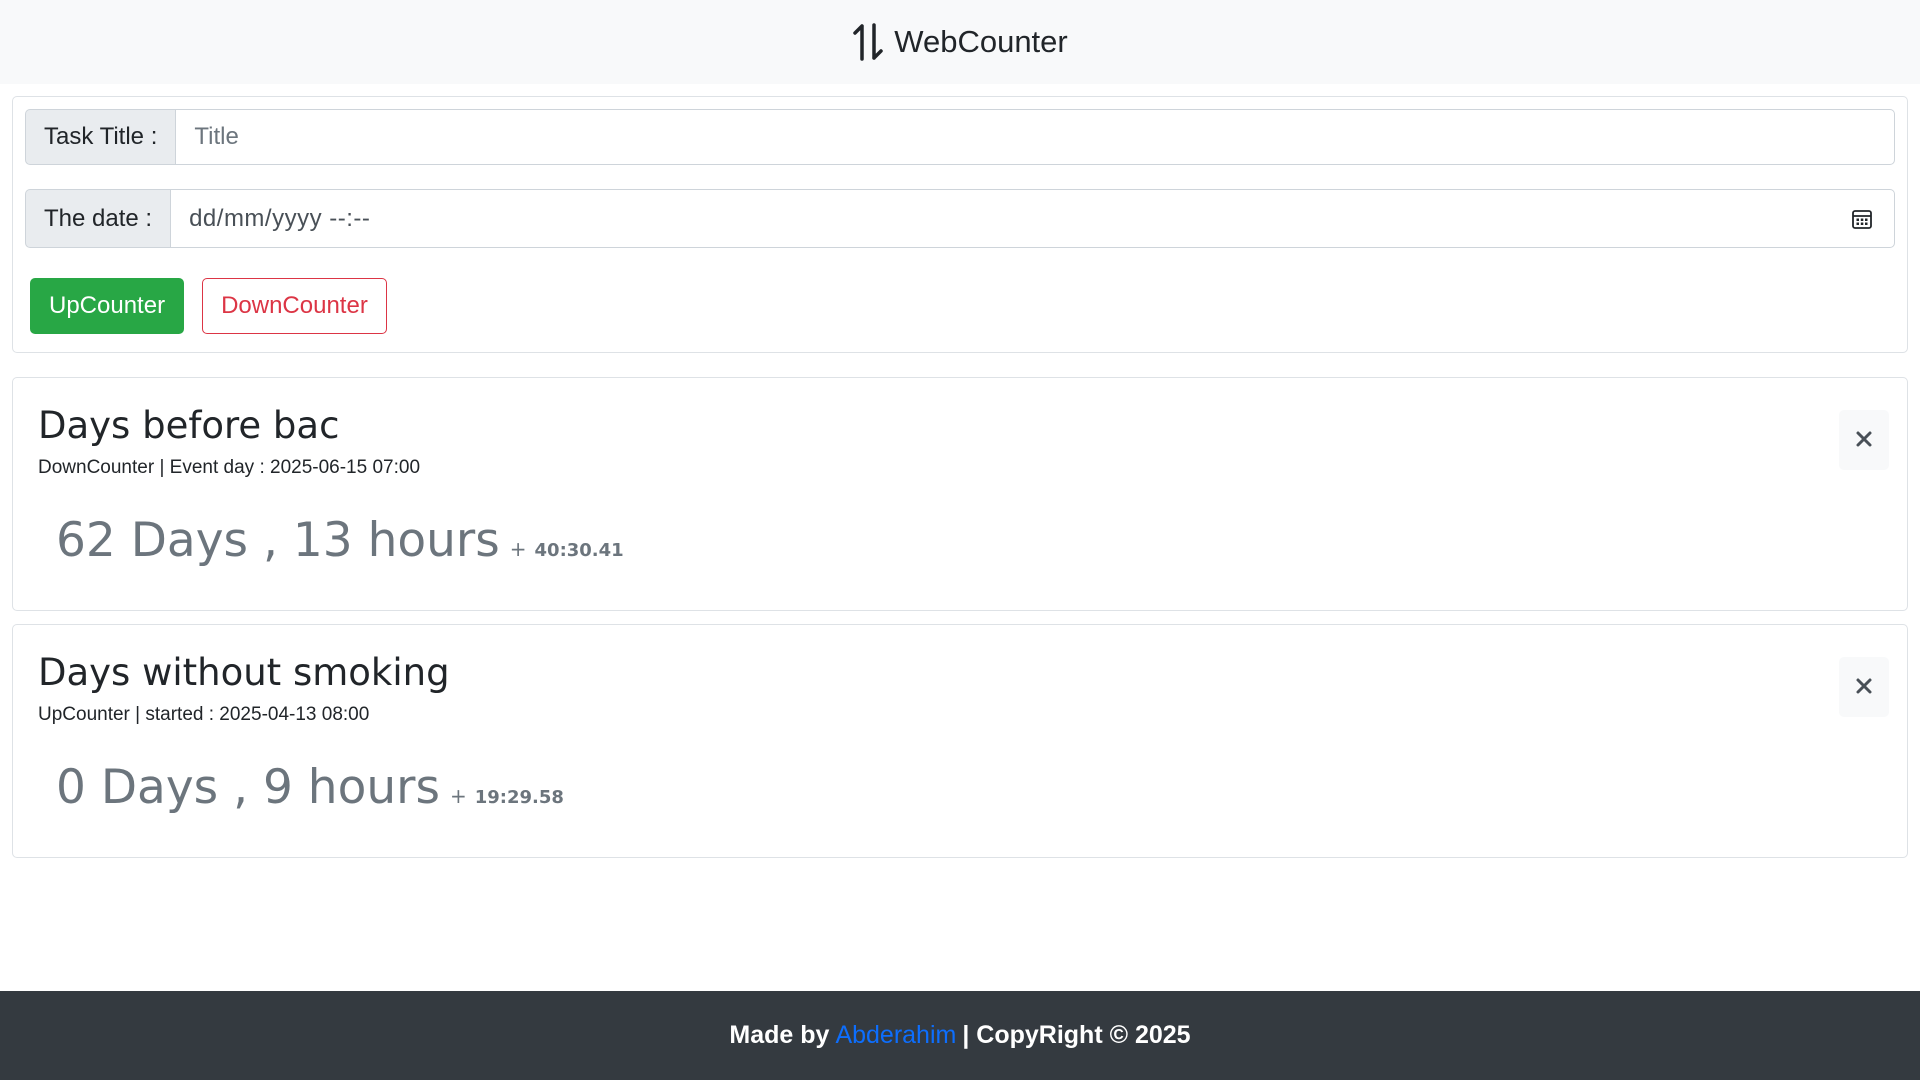 This screenshot has height=1080, width=1920. Describe the element at coordinates (278, 540) in the screenshot. I see `counter-days-hours: 62 Days , 13 hours` at that location.